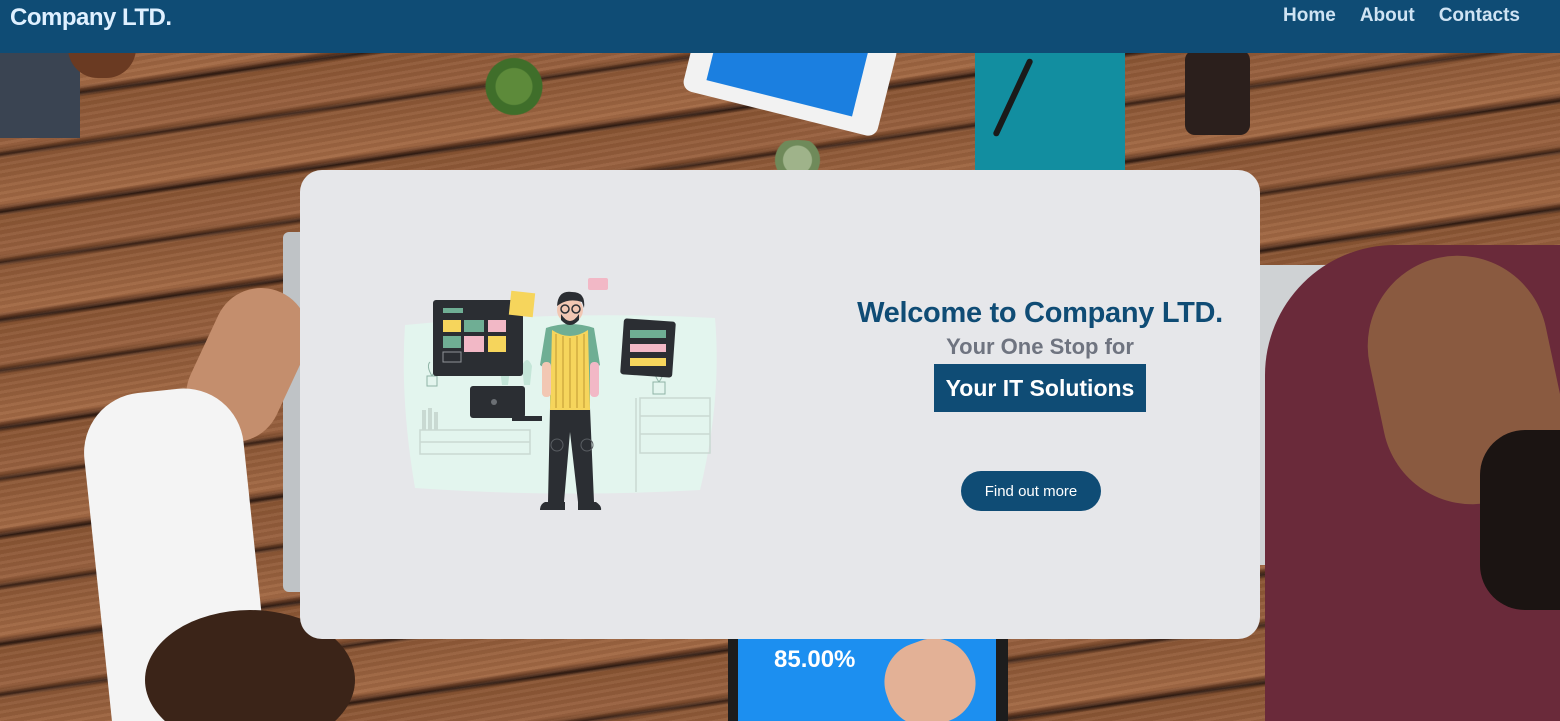 The height and width of the screenshot is (721, 1560). I want to click on nav-link-home: Home, so click(1309, 16).